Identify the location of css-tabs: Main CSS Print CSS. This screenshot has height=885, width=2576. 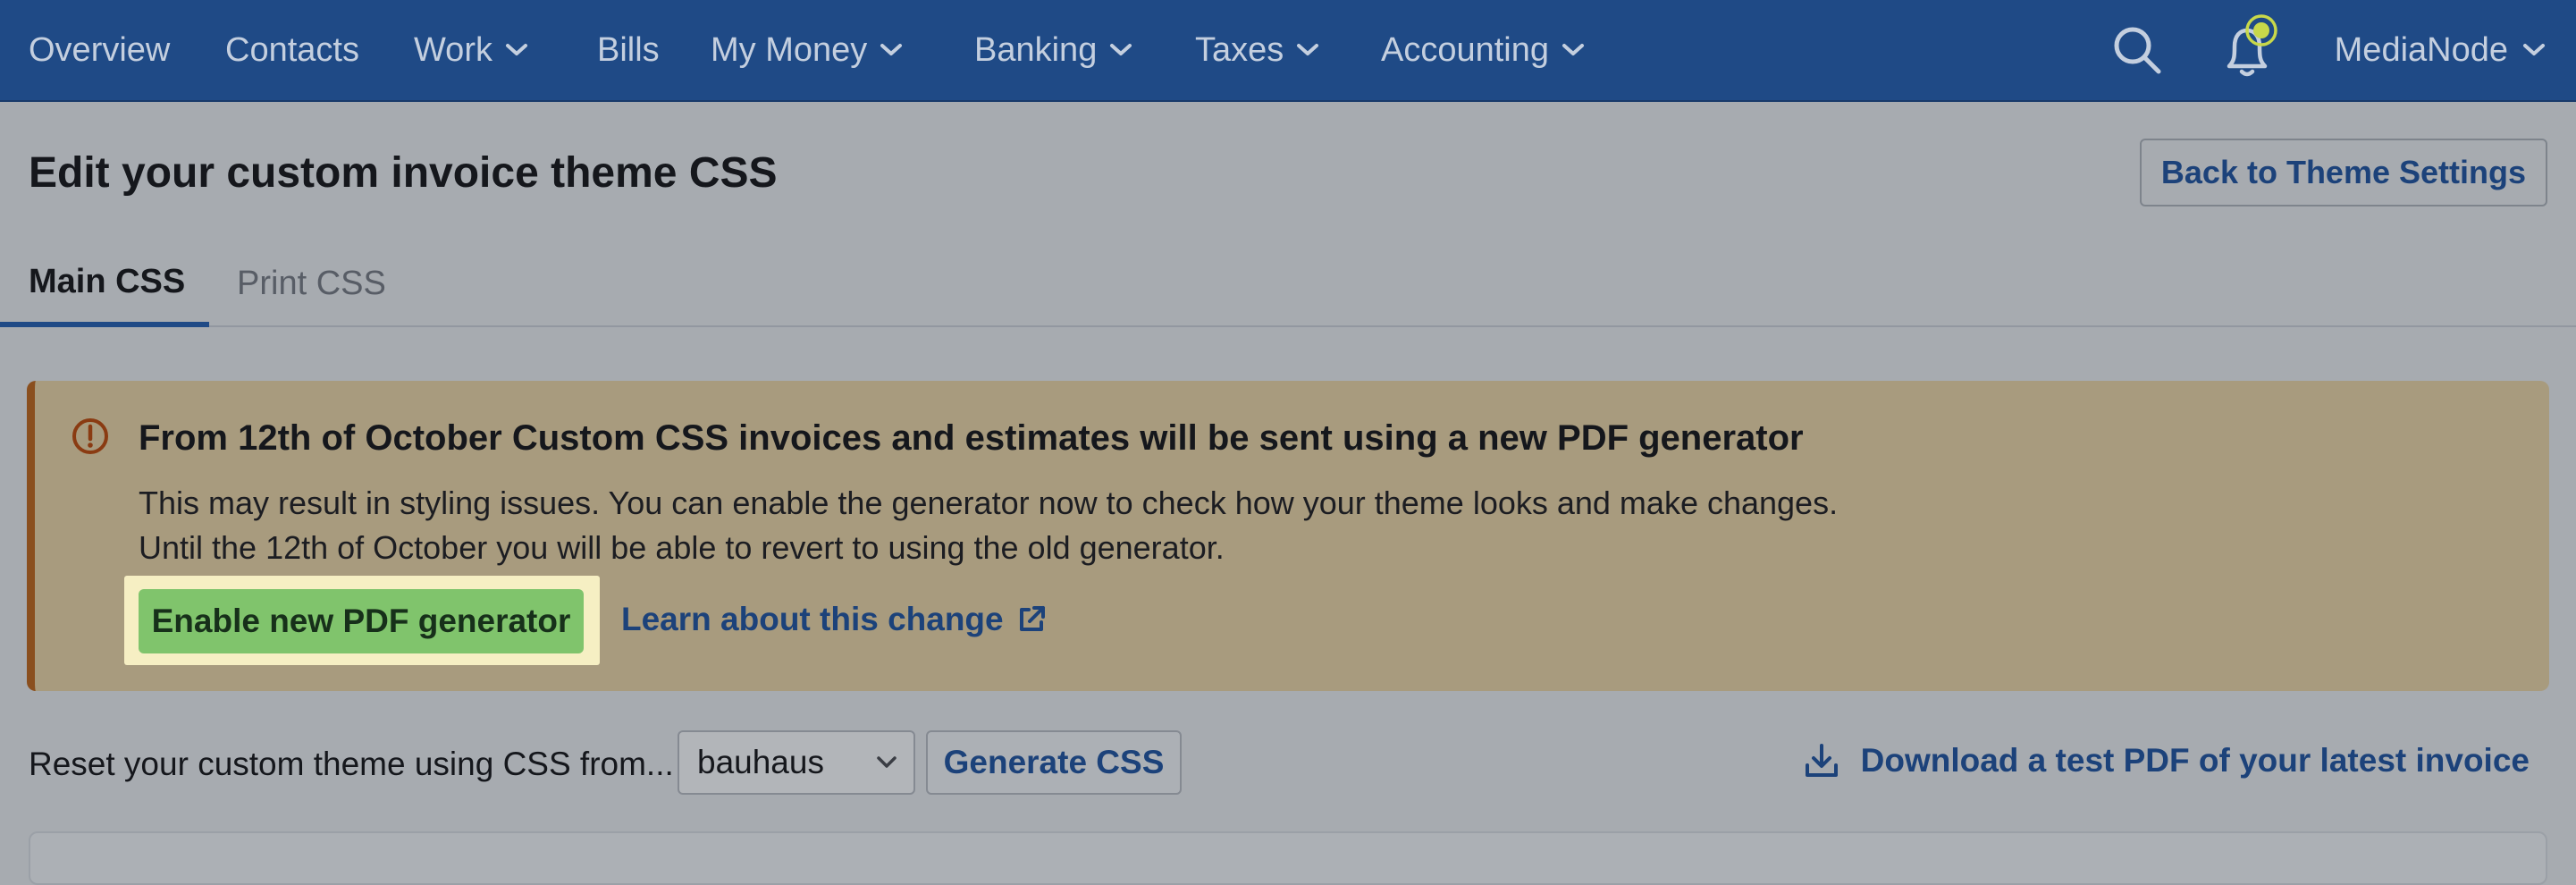
(1288, 284).